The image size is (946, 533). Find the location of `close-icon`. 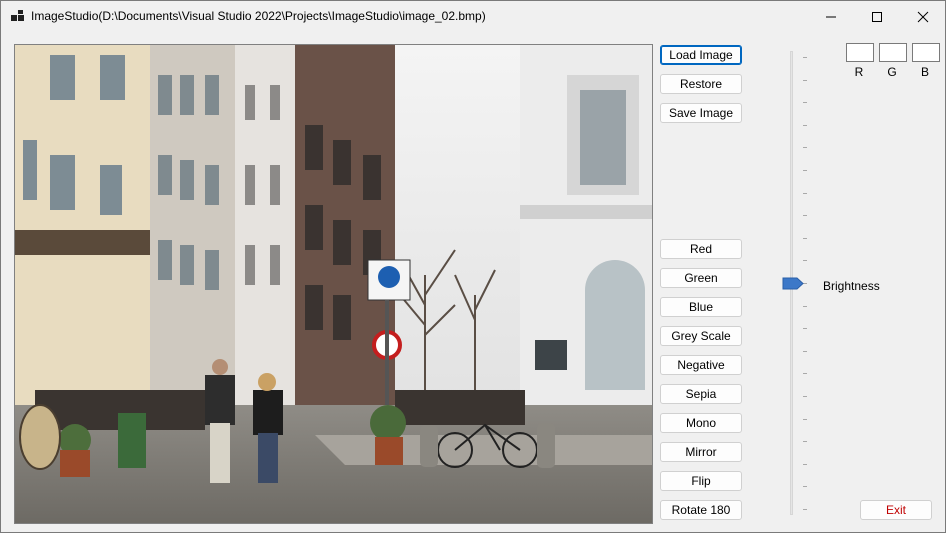

close-icon is located at coordinates (923, 16).